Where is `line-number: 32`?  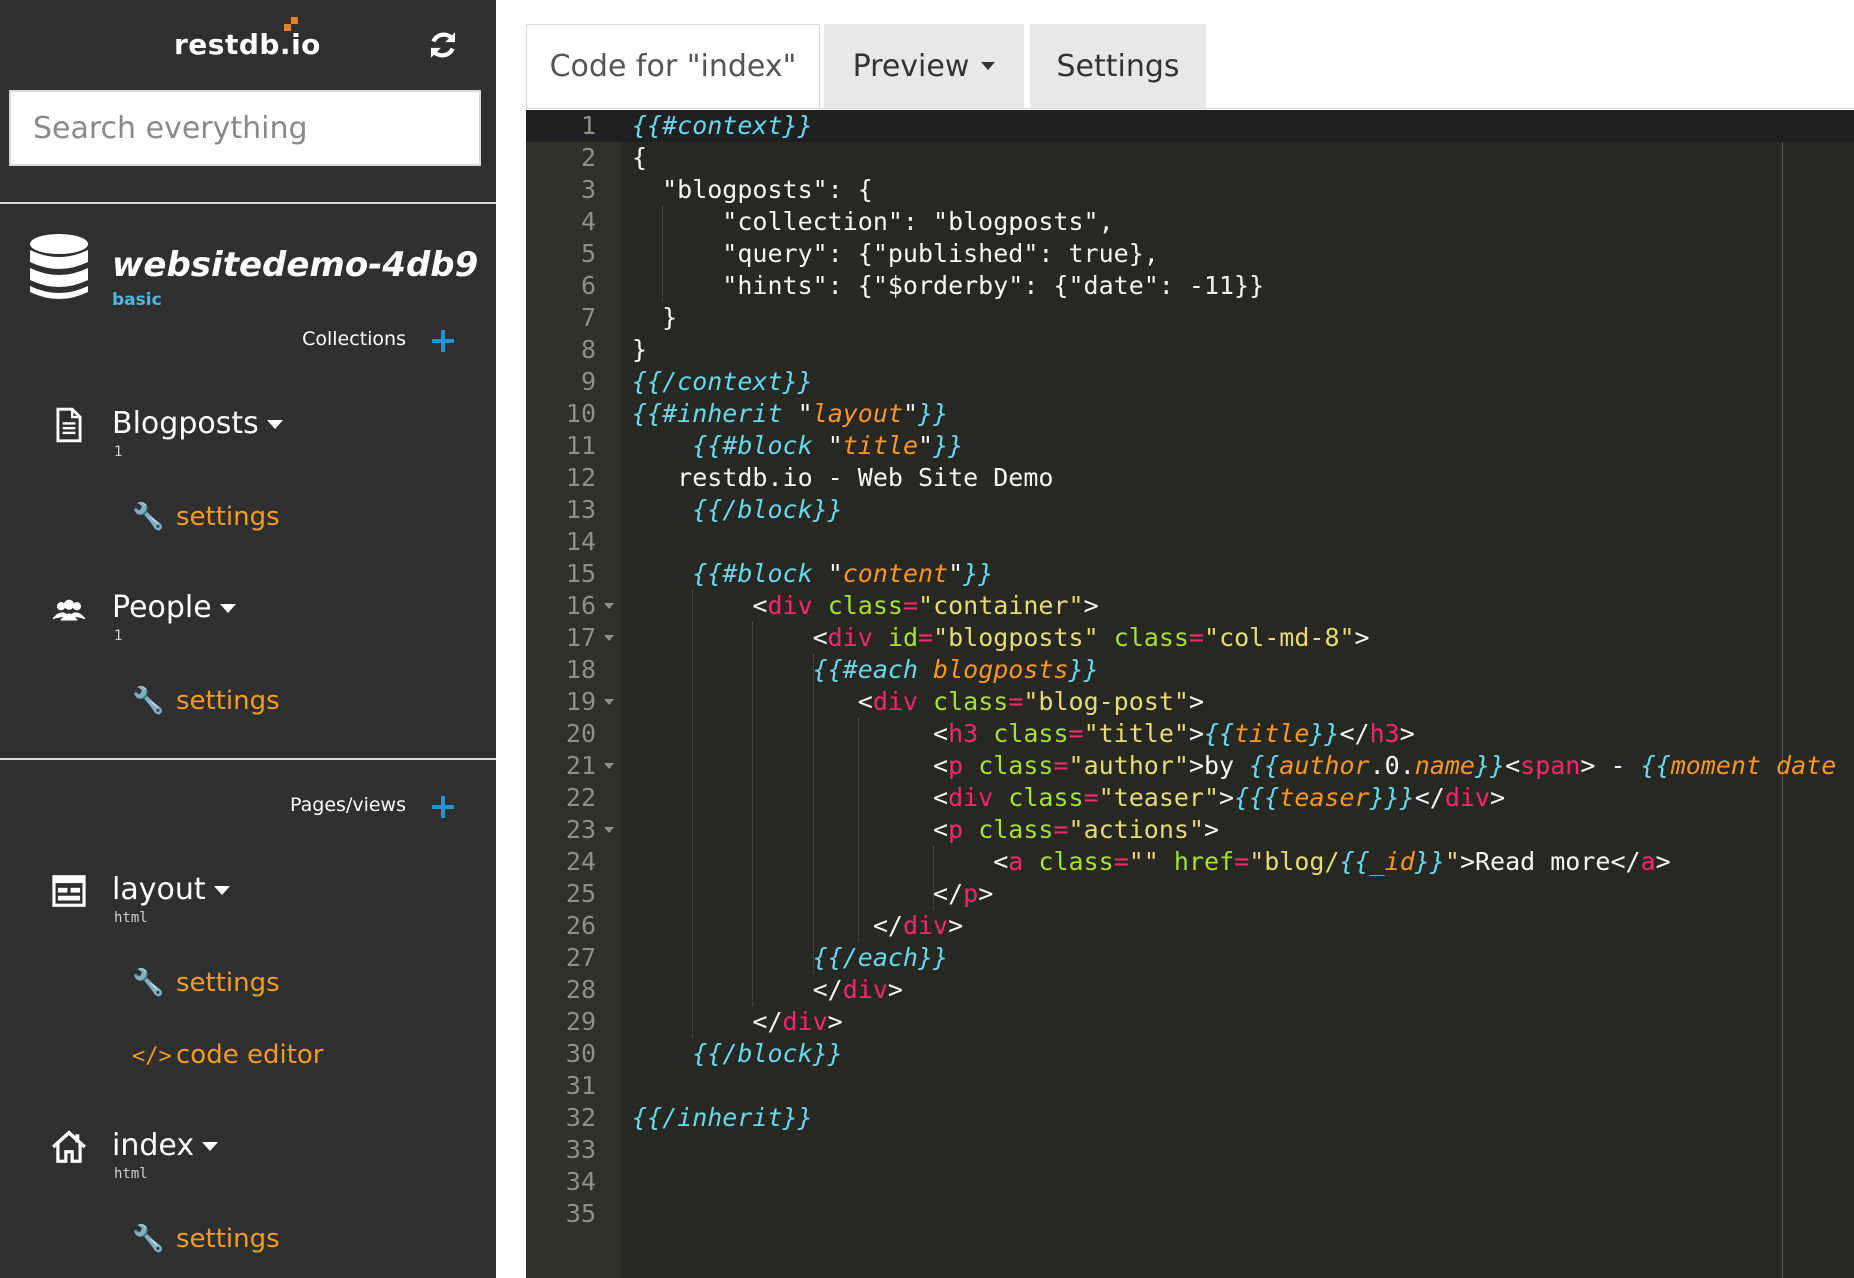 line-number: 32 is located at coordinates (580, 1117).